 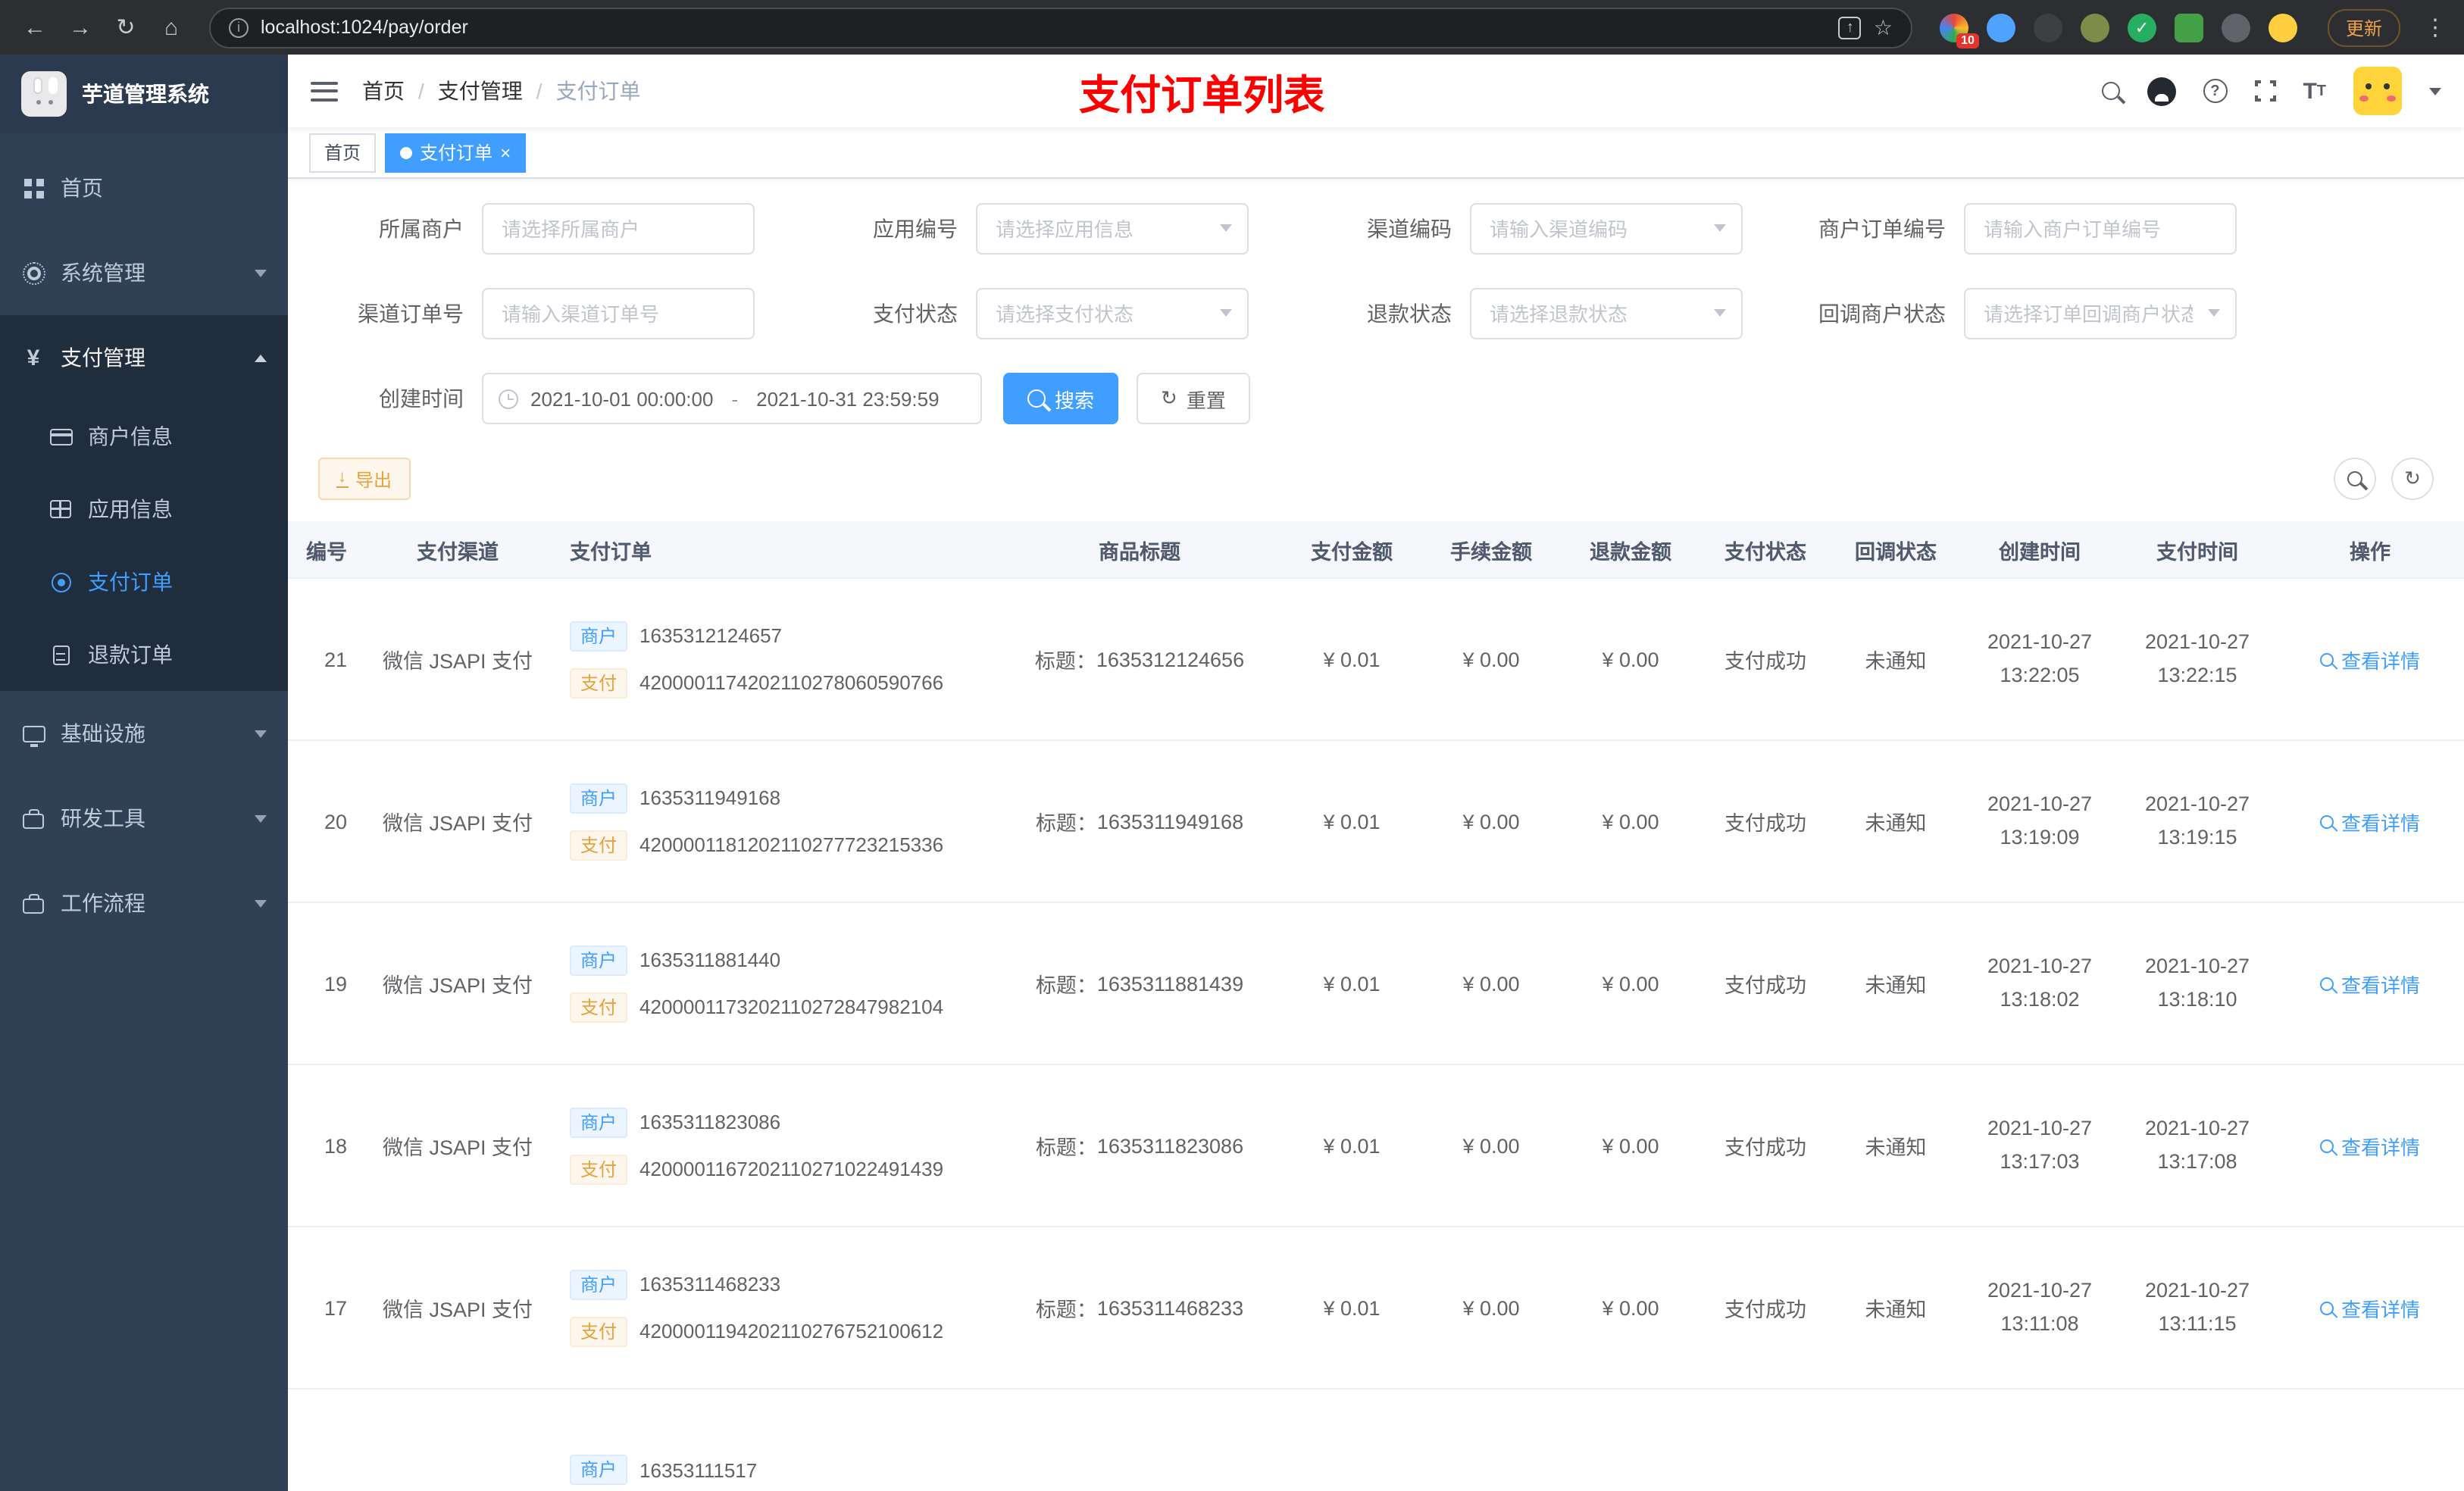 What do you see at coordinates (456, 152) in the screenshot?
I see `tab-pay-order: 支付订单 ×` at bounding box center [456, 152].